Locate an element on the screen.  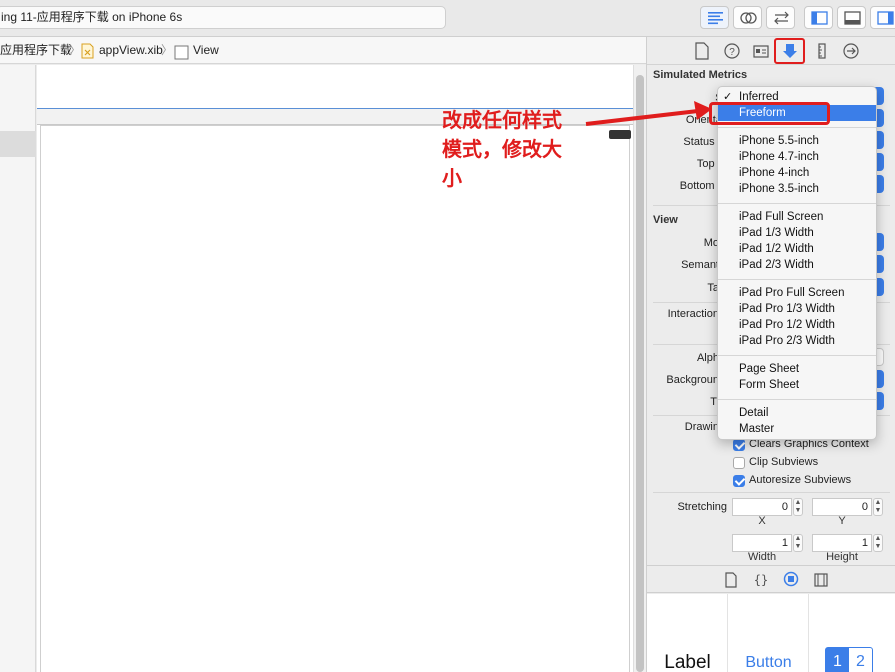
tag-label: Ta is located at coordinates (713, 288).